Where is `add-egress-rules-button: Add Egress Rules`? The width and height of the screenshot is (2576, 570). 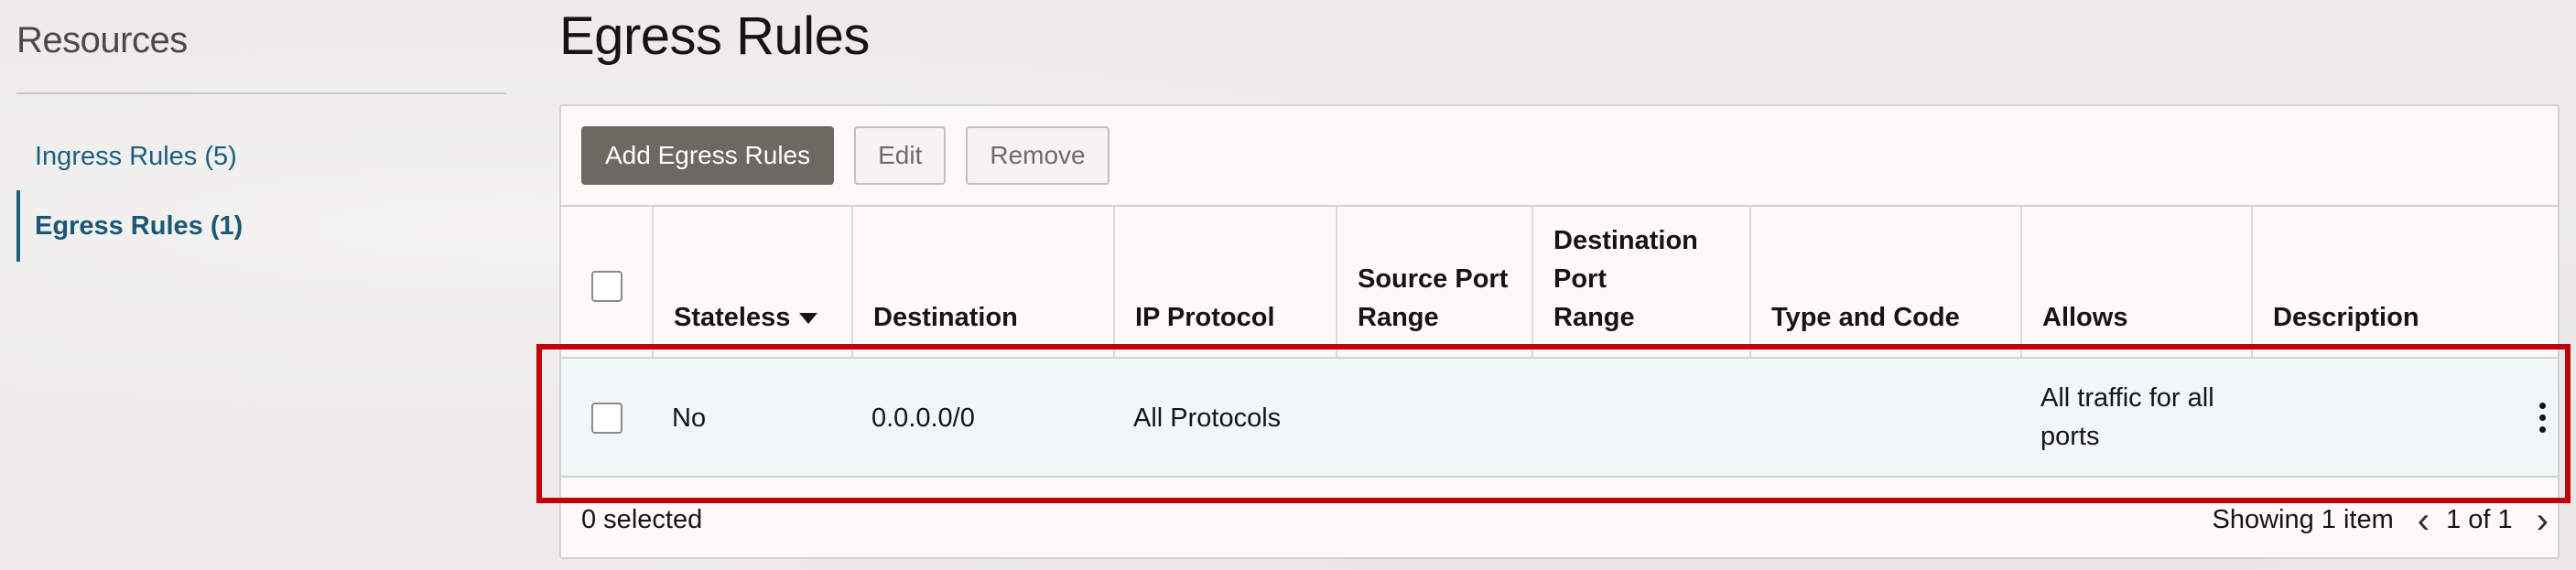
add-egress-rules-button: Add Egress Rules is located at coordinates (708, 155).